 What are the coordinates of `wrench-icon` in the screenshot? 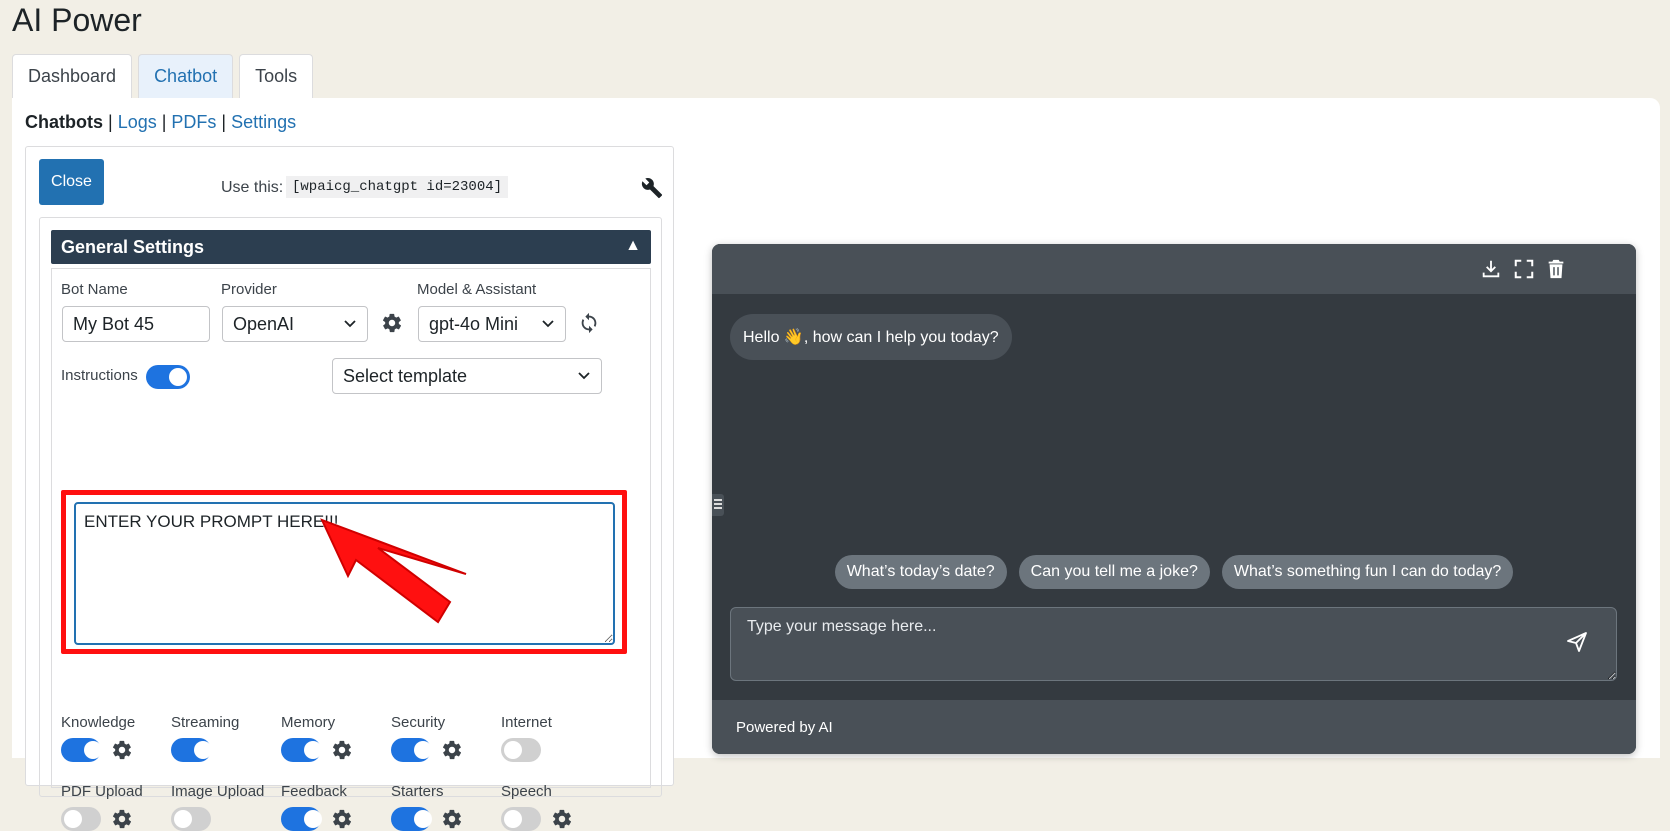 It's located at (652, 188).